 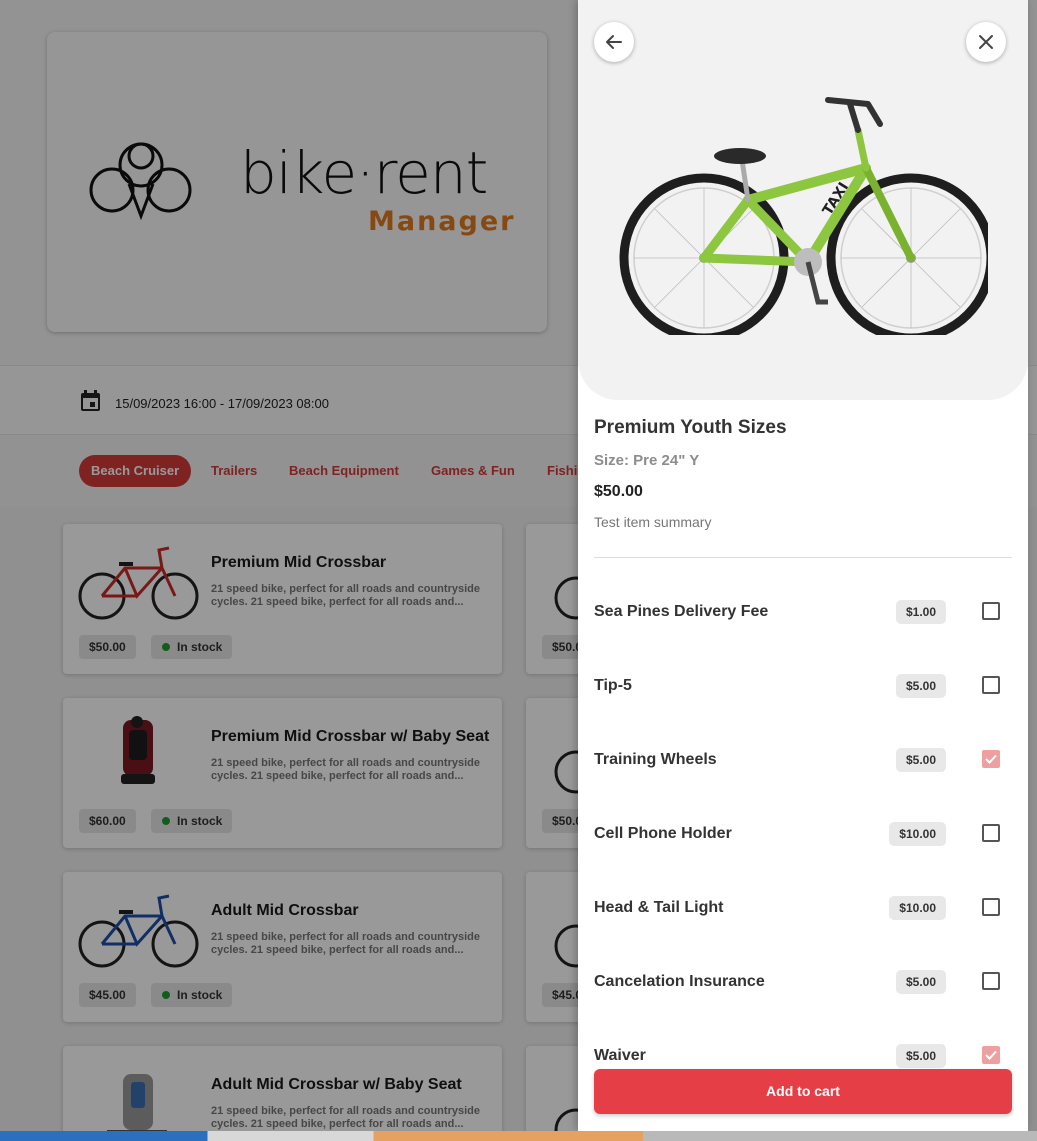 I want to click on taskbar-strip, so click(x=518, y=1136).